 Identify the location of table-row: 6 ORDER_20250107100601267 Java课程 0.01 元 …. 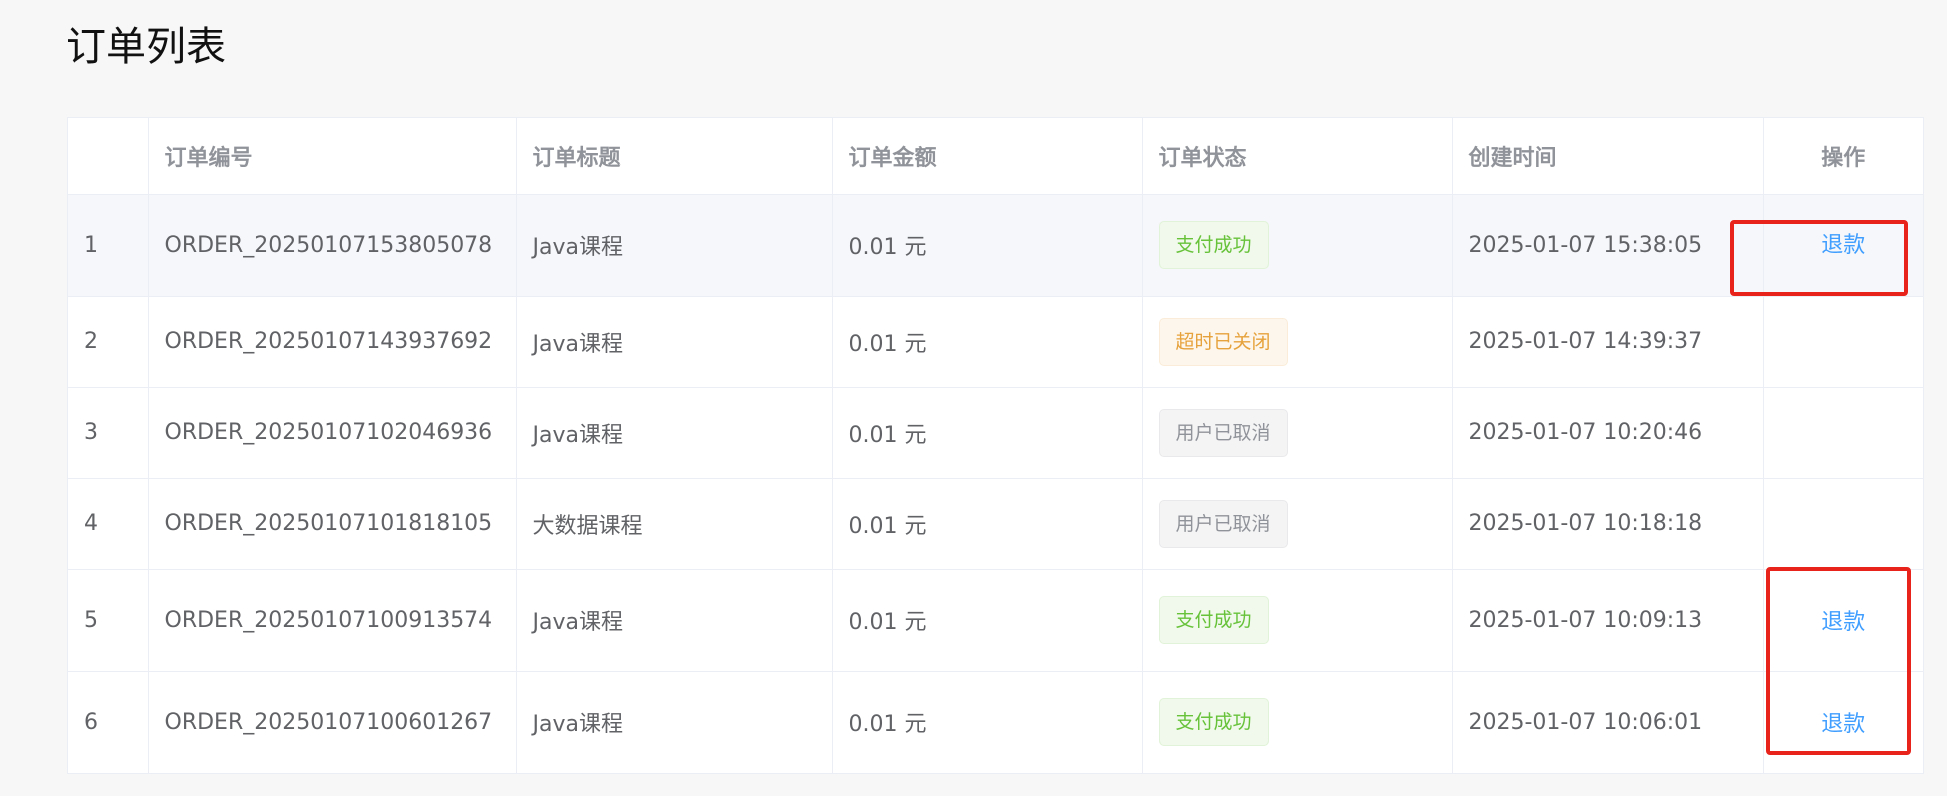
(995, 722).